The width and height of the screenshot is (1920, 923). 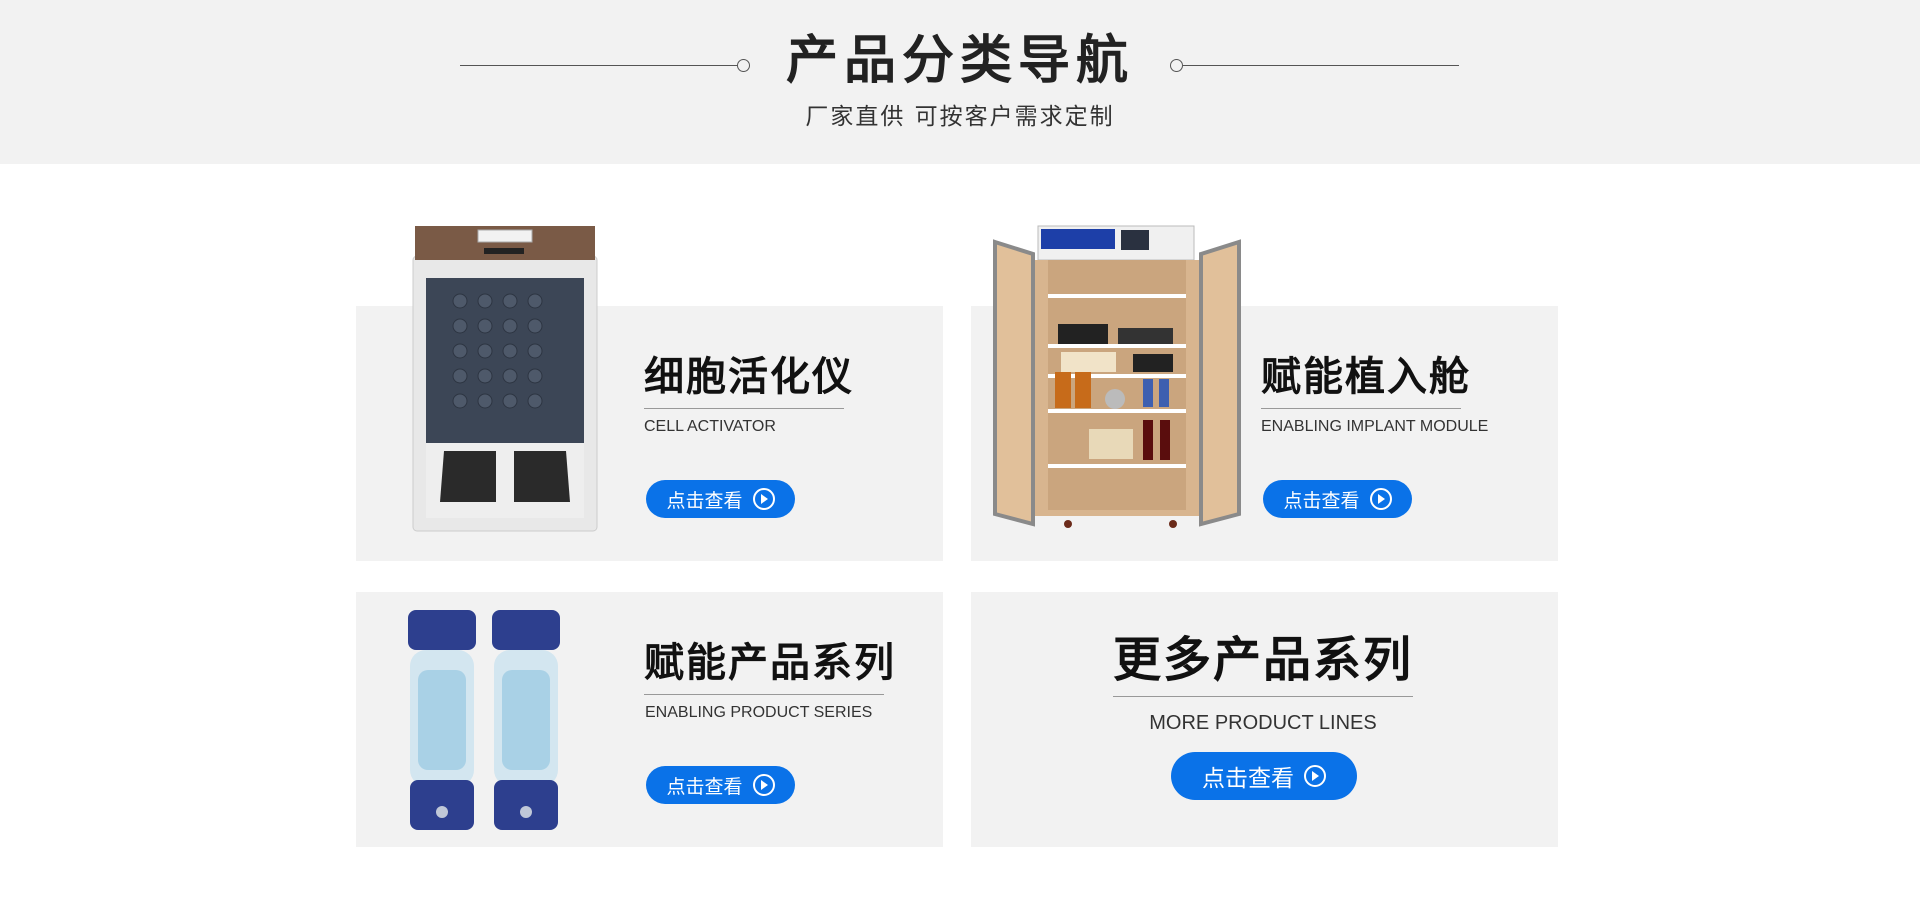 I want to click on cell-activator-image, so click(x=505, y=379).